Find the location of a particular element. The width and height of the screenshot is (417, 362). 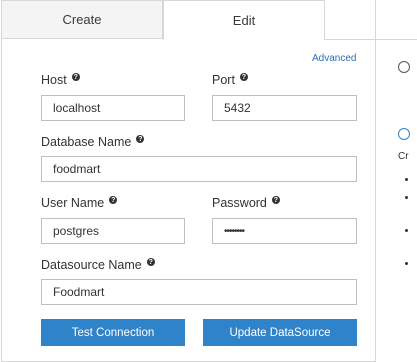

tab-bar-divider is located at coordinates (371, 39).